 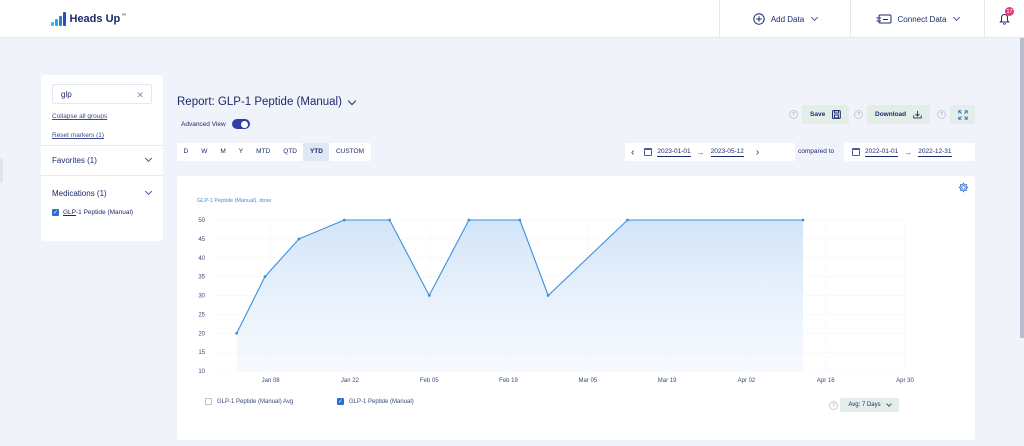 I want to click on logo-bars-icon, so click(x=58, y=19).